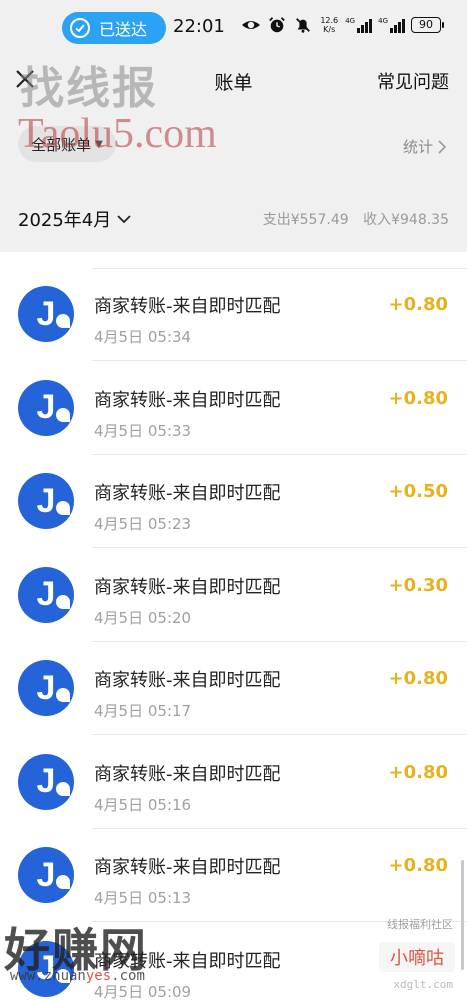 The height and width of the screenshot is (1000, 467). What do you see at coordinates (442, 146) in the screenshot?
I see `chevron-right-icon` at bounding box center [442, 146].